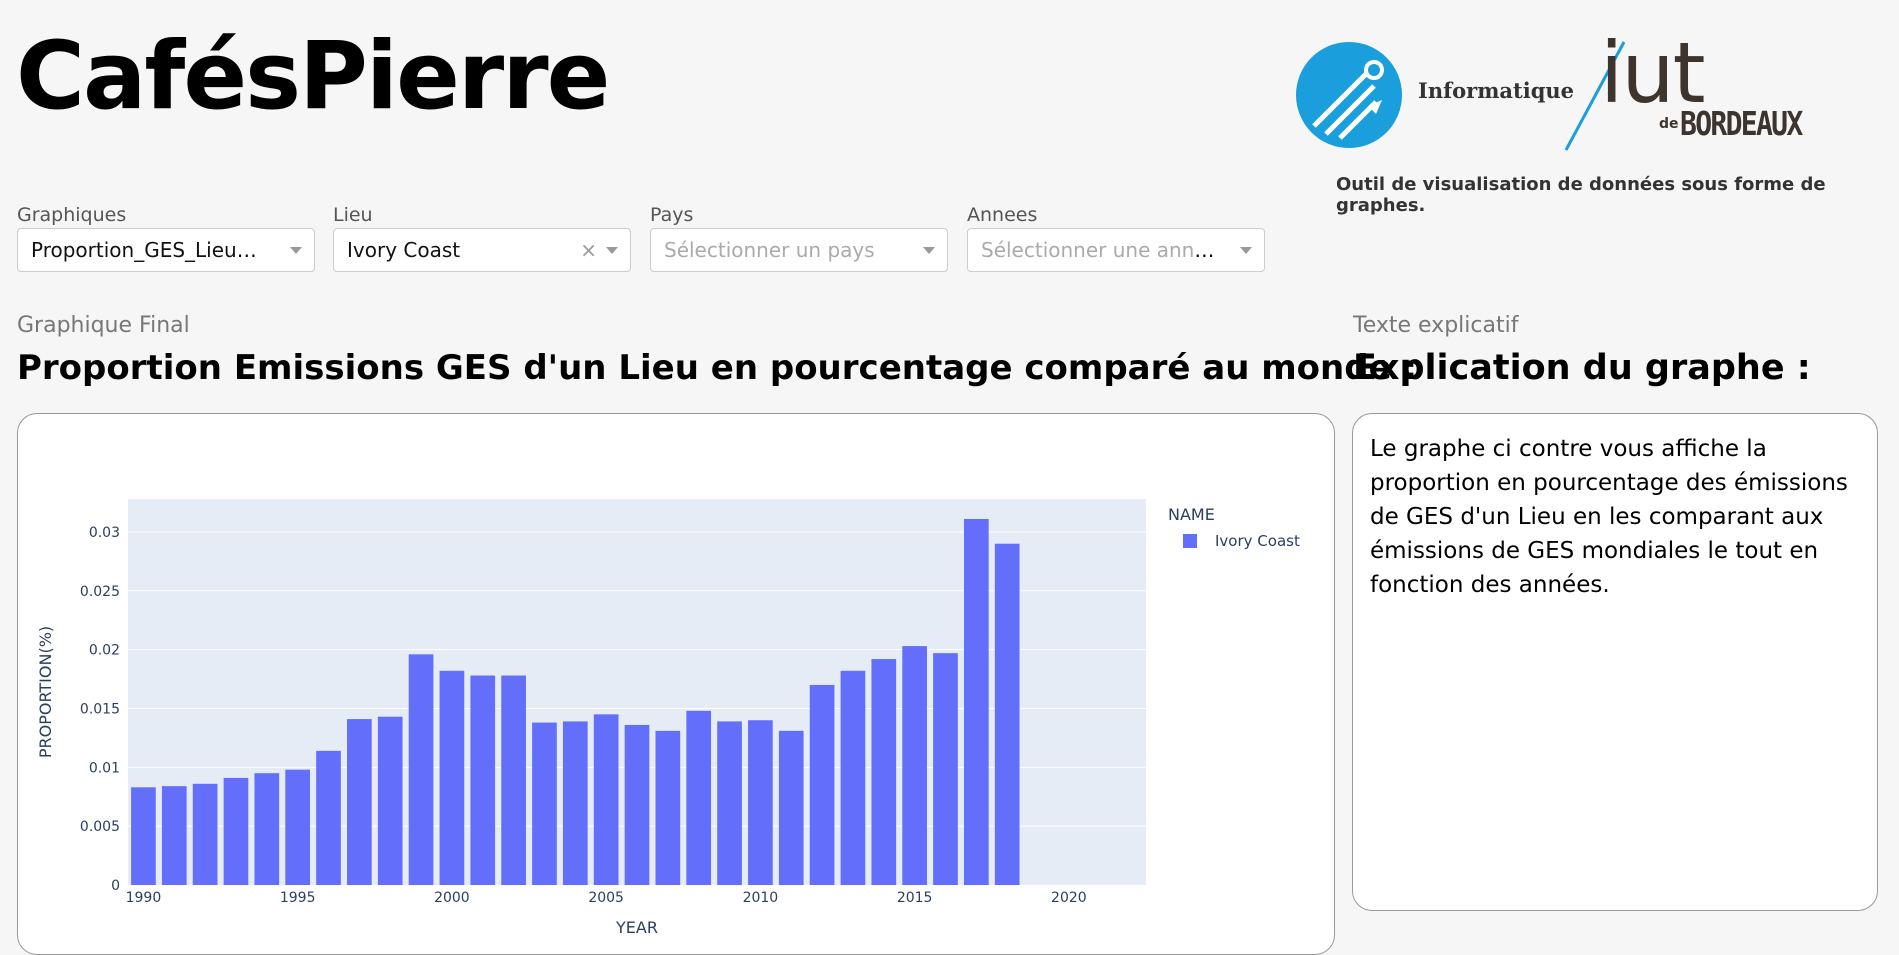 The width and height of the screenshot is (1899, 955). Describe the element at coordinates (1100, 250) in the screenshot. I see `annees-placeholder: Sélectionner une année` at that location.